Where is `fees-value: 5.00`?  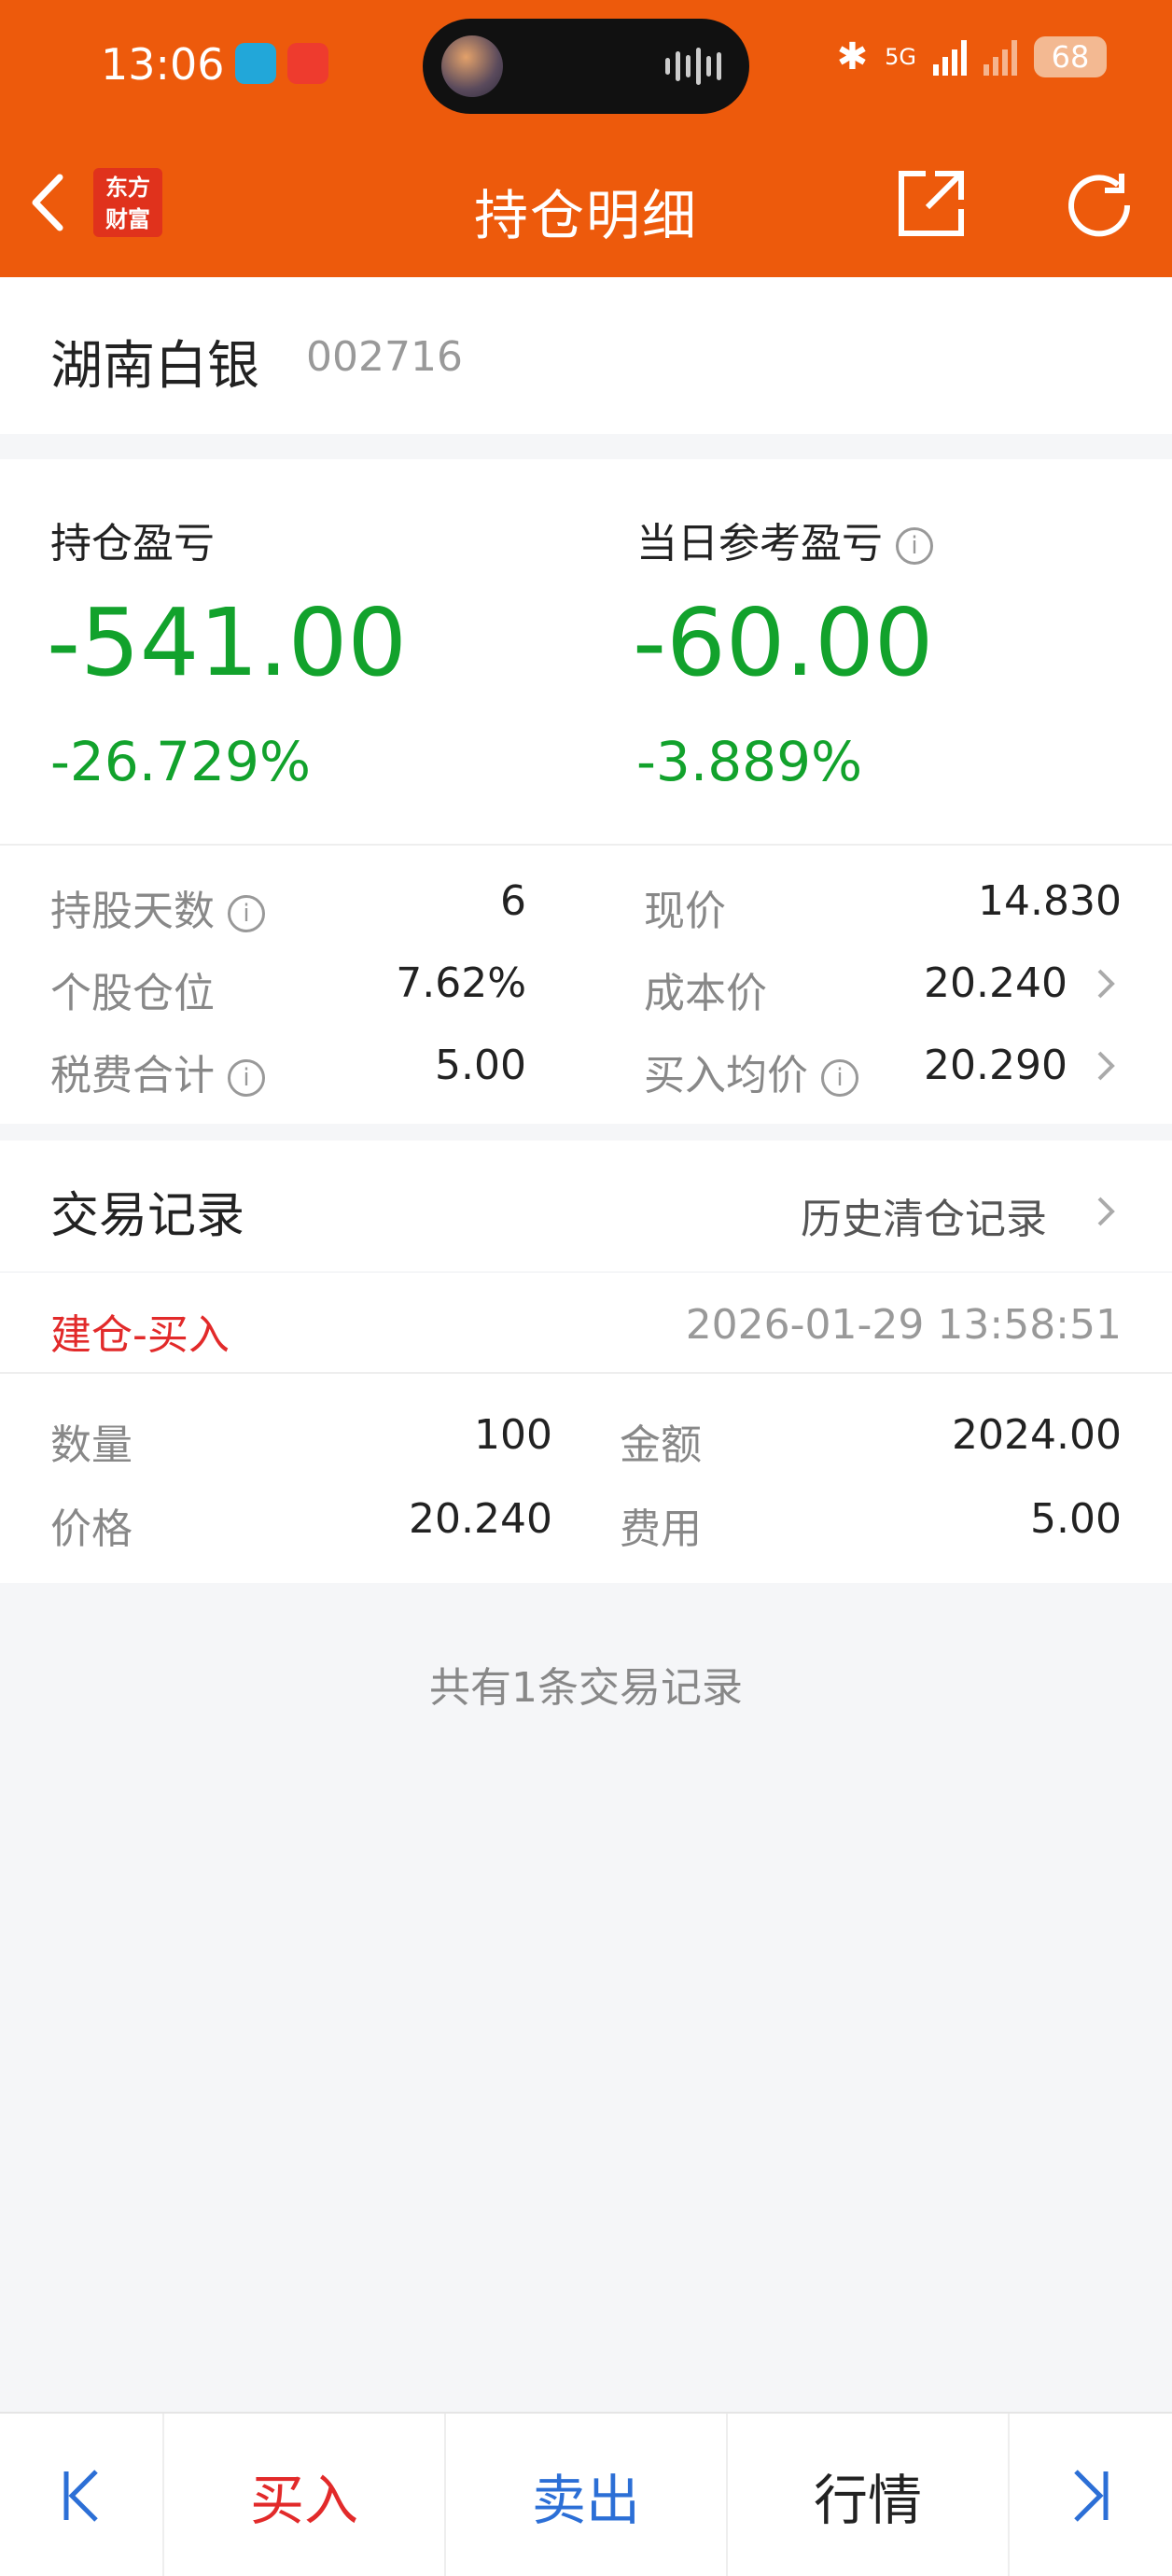 fees-value: 5.00 is located at coordinates (480, 1065).